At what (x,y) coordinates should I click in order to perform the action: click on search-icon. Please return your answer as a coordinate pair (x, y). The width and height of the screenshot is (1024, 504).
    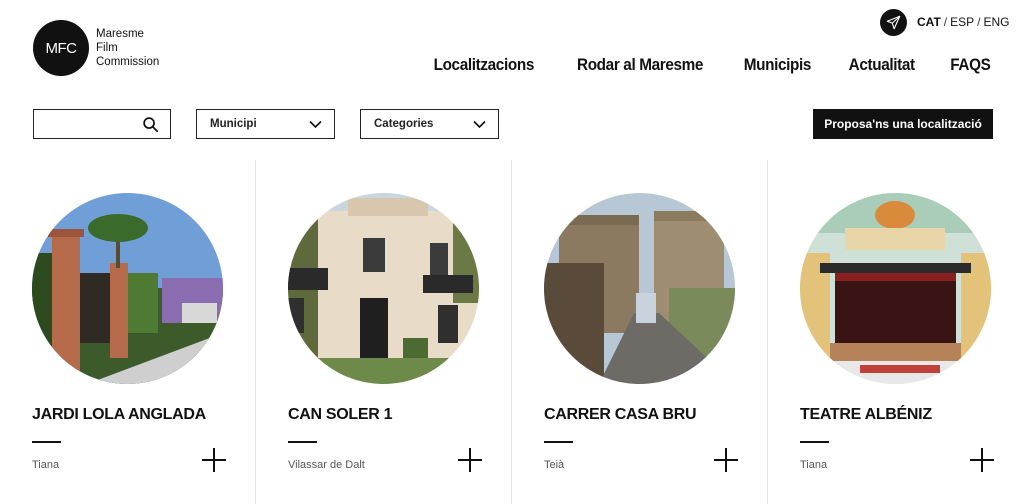
    Looking at the image, I should click on (150, 127).